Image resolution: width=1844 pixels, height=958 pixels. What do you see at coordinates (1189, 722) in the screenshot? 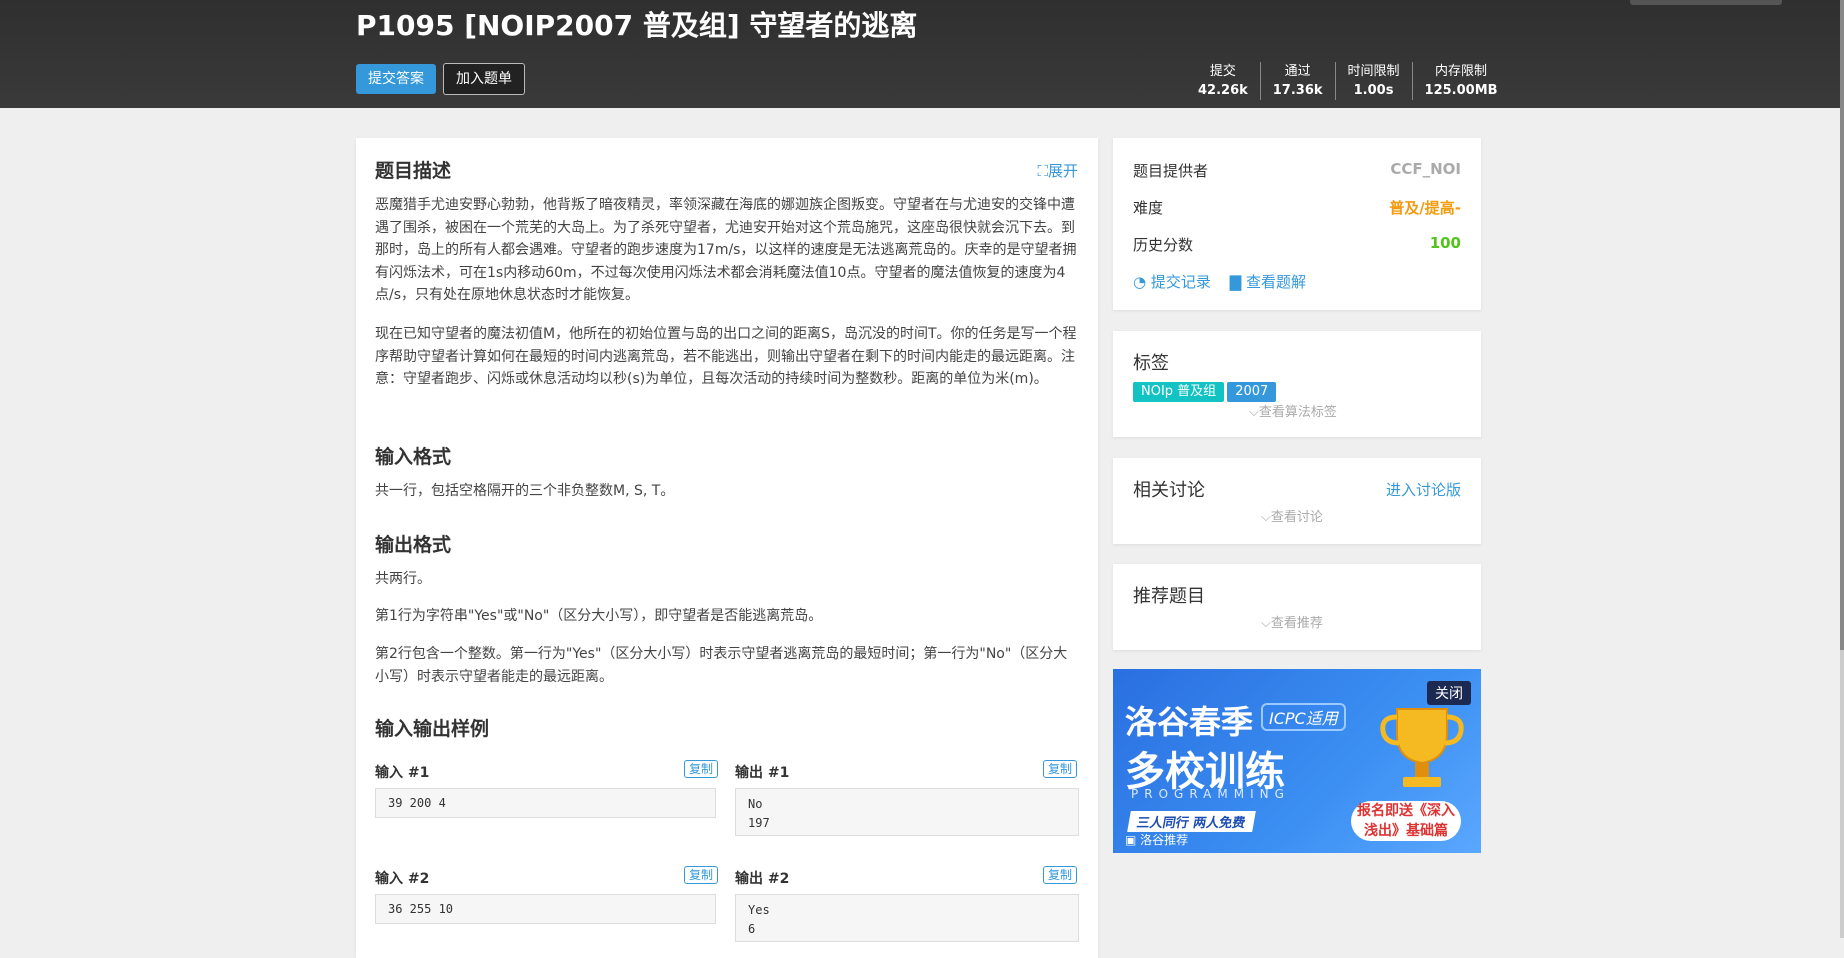
I see `ad-line-1: 洛谷春季` at bounding box center [1189, 722].